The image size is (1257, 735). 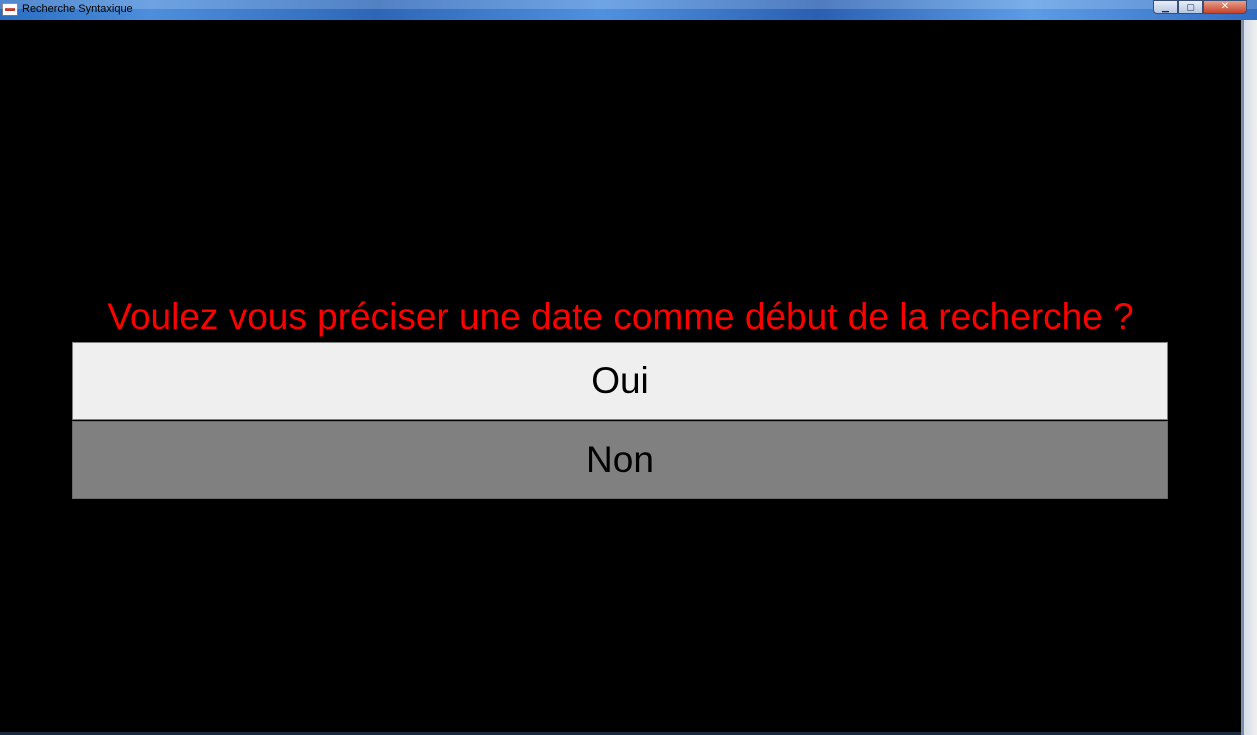 I want to click on window-title: Recherche Syntaxique, so click(x=77, y=9).